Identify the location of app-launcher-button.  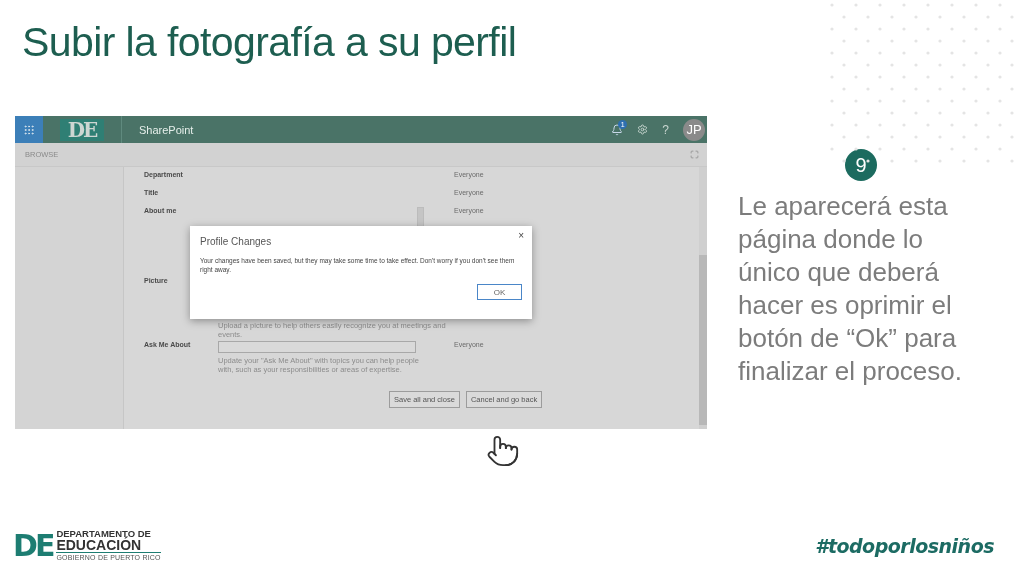
(29, 129).